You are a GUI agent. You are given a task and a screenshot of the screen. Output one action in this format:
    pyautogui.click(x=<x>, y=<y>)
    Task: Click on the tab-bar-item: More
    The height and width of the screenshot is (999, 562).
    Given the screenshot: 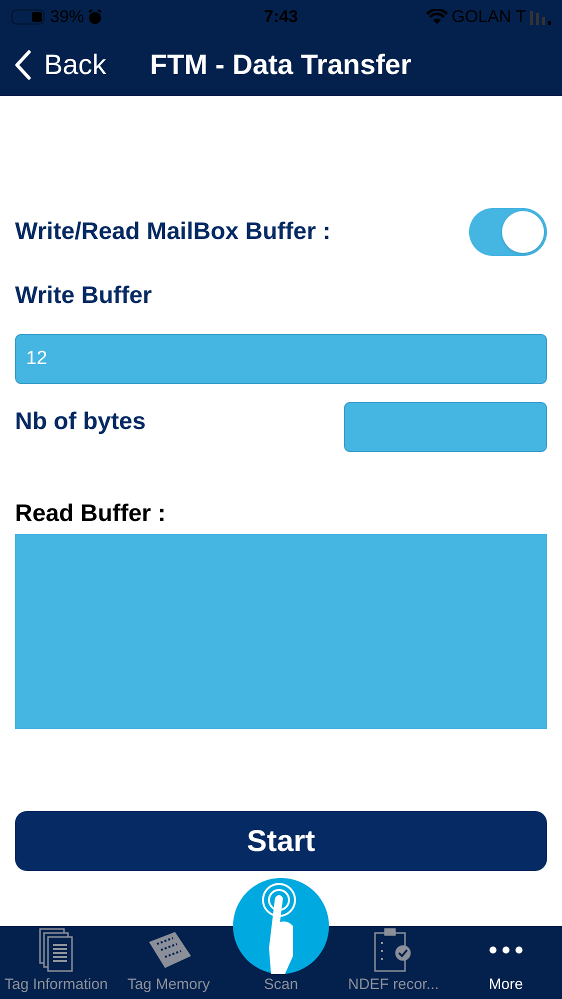 What is the action you would take?
    pyautogui.click(x=506, y=962)
    